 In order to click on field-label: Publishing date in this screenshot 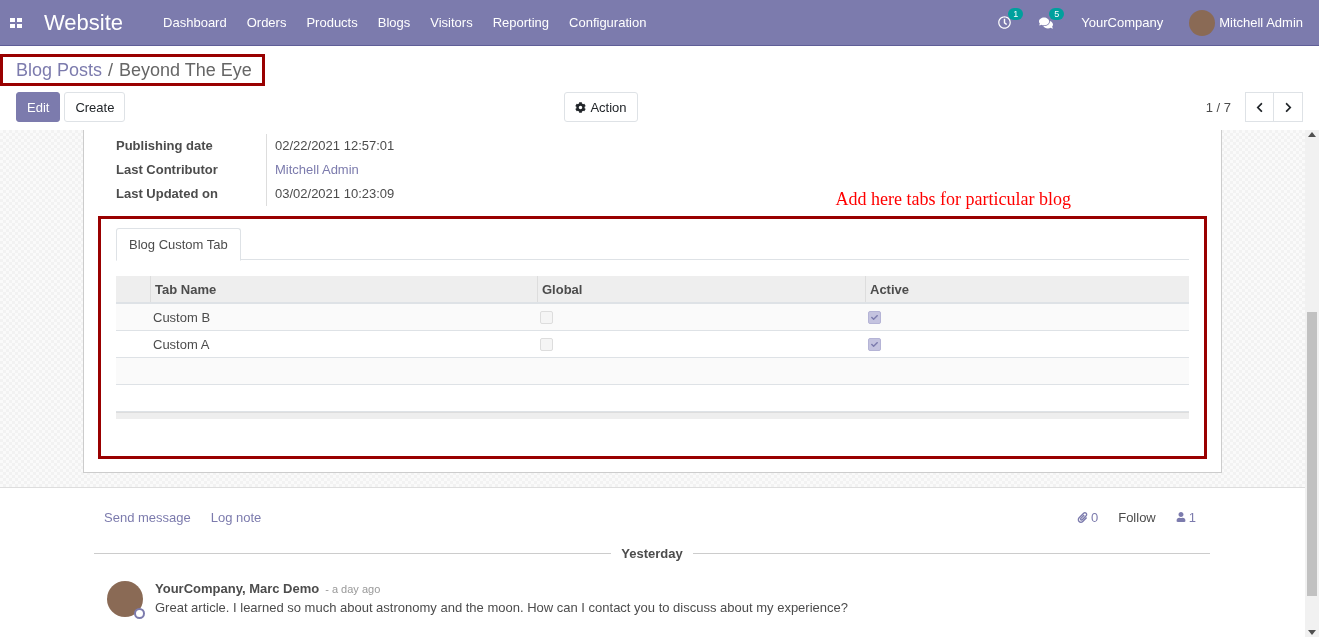, I will do `click(165, 146)`.